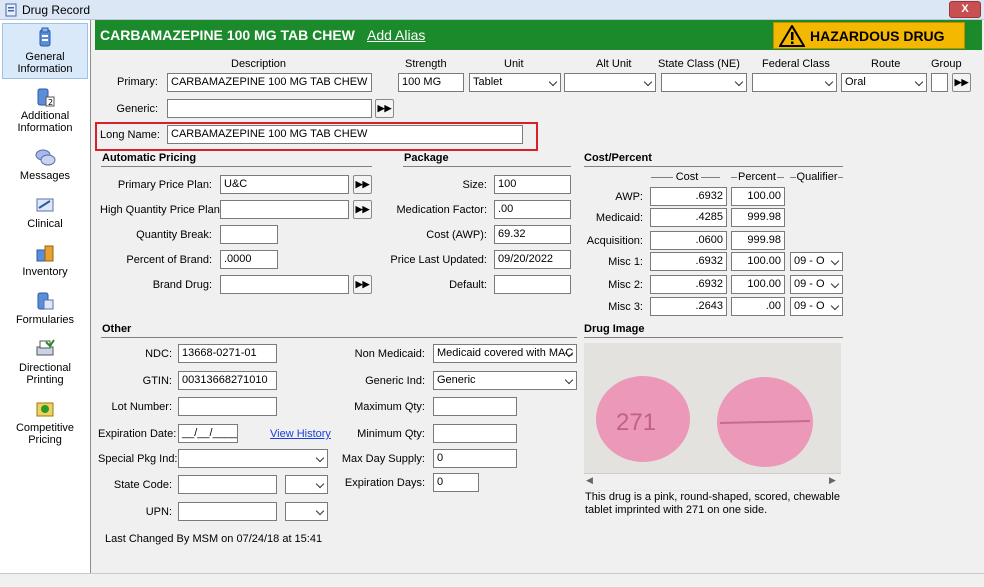 The height and width of the screenshot is (587, 984). I want to click on high-qty-price-plan-field, so click(284, 209).